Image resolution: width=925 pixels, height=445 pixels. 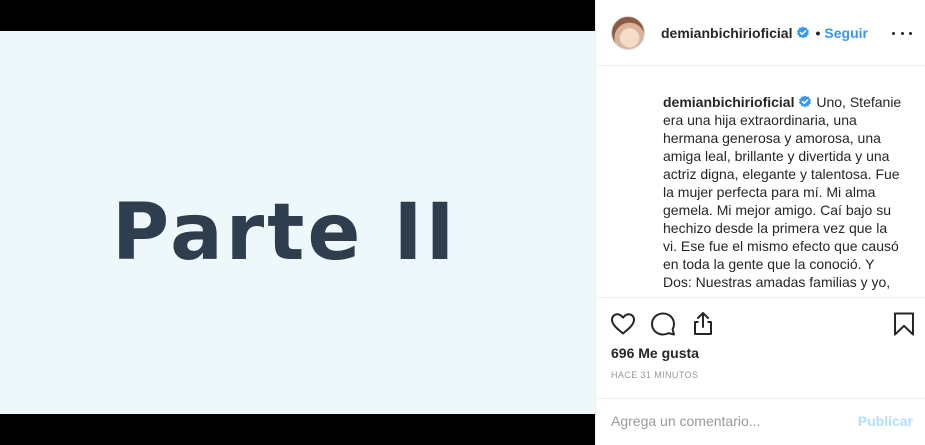 I want to click on post-actions: 696 Me gusta HACE 31 MINUTOS Publicar, so click(x=760, y=369).